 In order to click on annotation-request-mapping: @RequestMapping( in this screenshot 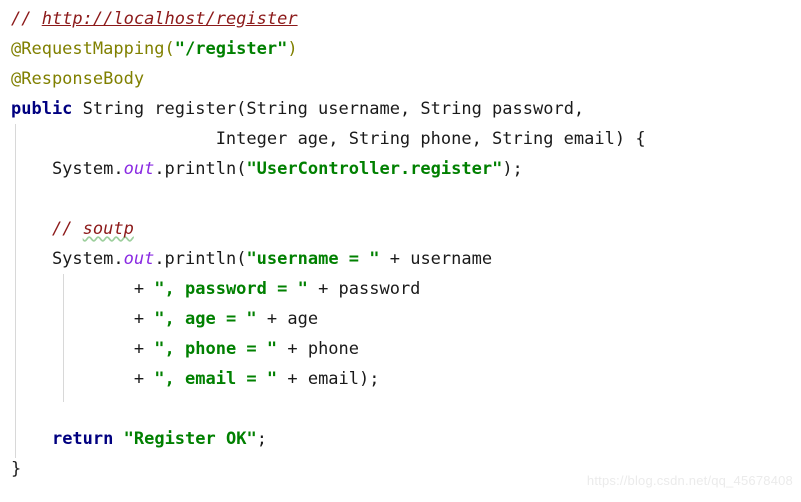, I will do `click(93, 49)`.